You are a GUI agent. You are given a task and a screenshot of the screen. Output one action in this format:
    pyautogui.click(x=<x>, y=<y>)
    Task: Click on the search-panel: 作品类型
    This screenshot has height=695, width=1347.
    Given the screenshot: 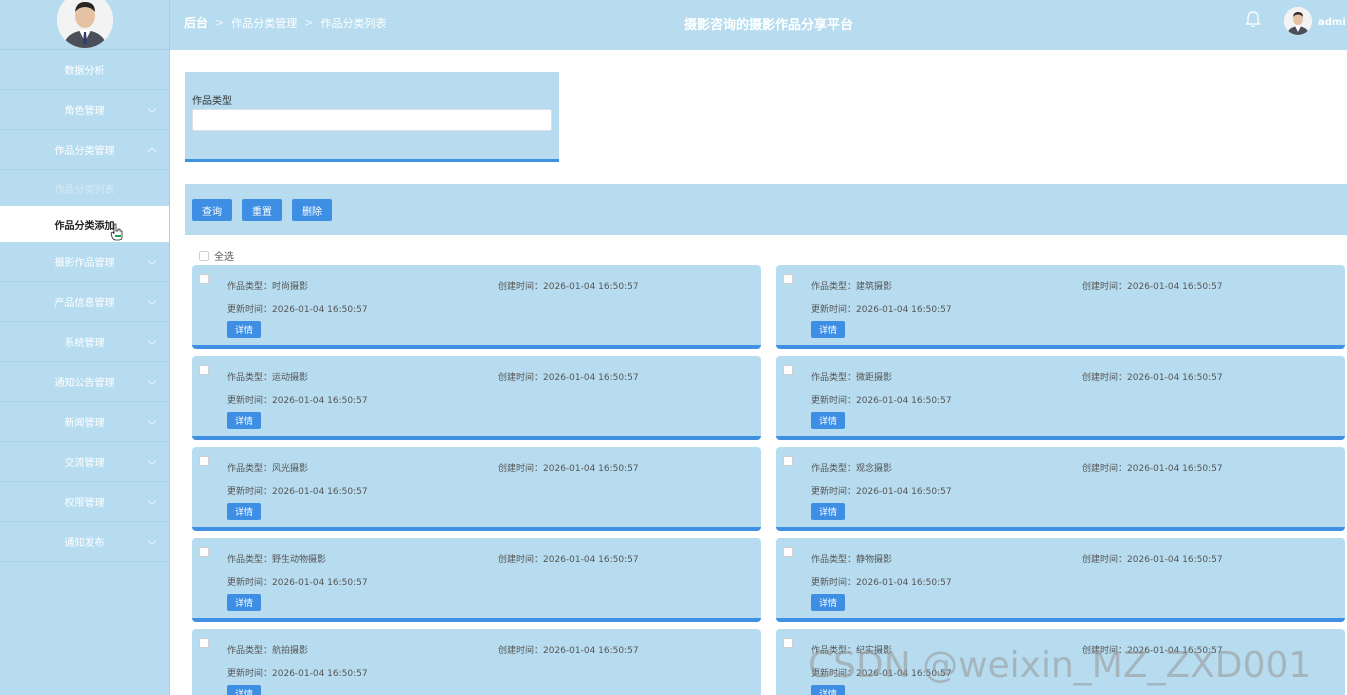 What is the action you would take?
    pyautogui.click(x=372, y=117)
    